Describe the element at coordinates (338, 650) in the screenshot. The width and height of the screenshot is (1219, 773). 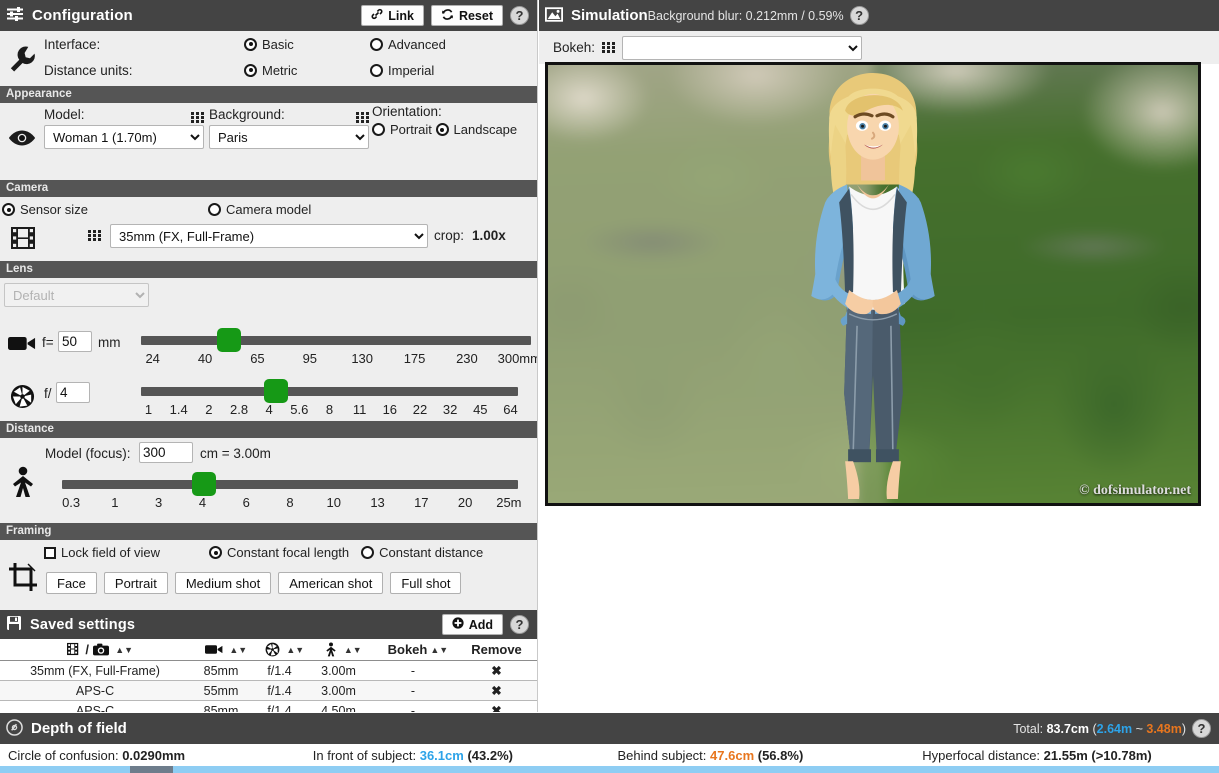
I see `col-distance: ▲▼` at that location.